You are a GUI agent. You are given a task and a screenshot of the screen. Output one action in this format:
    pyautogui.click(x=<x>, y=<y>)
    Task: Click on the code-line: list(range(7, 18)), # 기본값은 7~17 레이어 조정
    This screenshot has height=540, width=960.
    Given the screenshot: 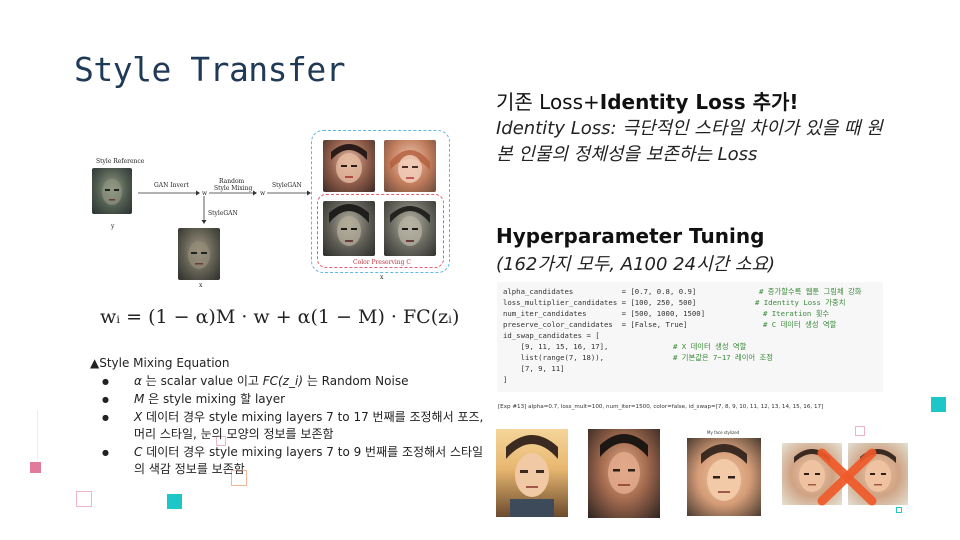 What is the action you would take?
    pyautogui.click(x=638, y=357)
    